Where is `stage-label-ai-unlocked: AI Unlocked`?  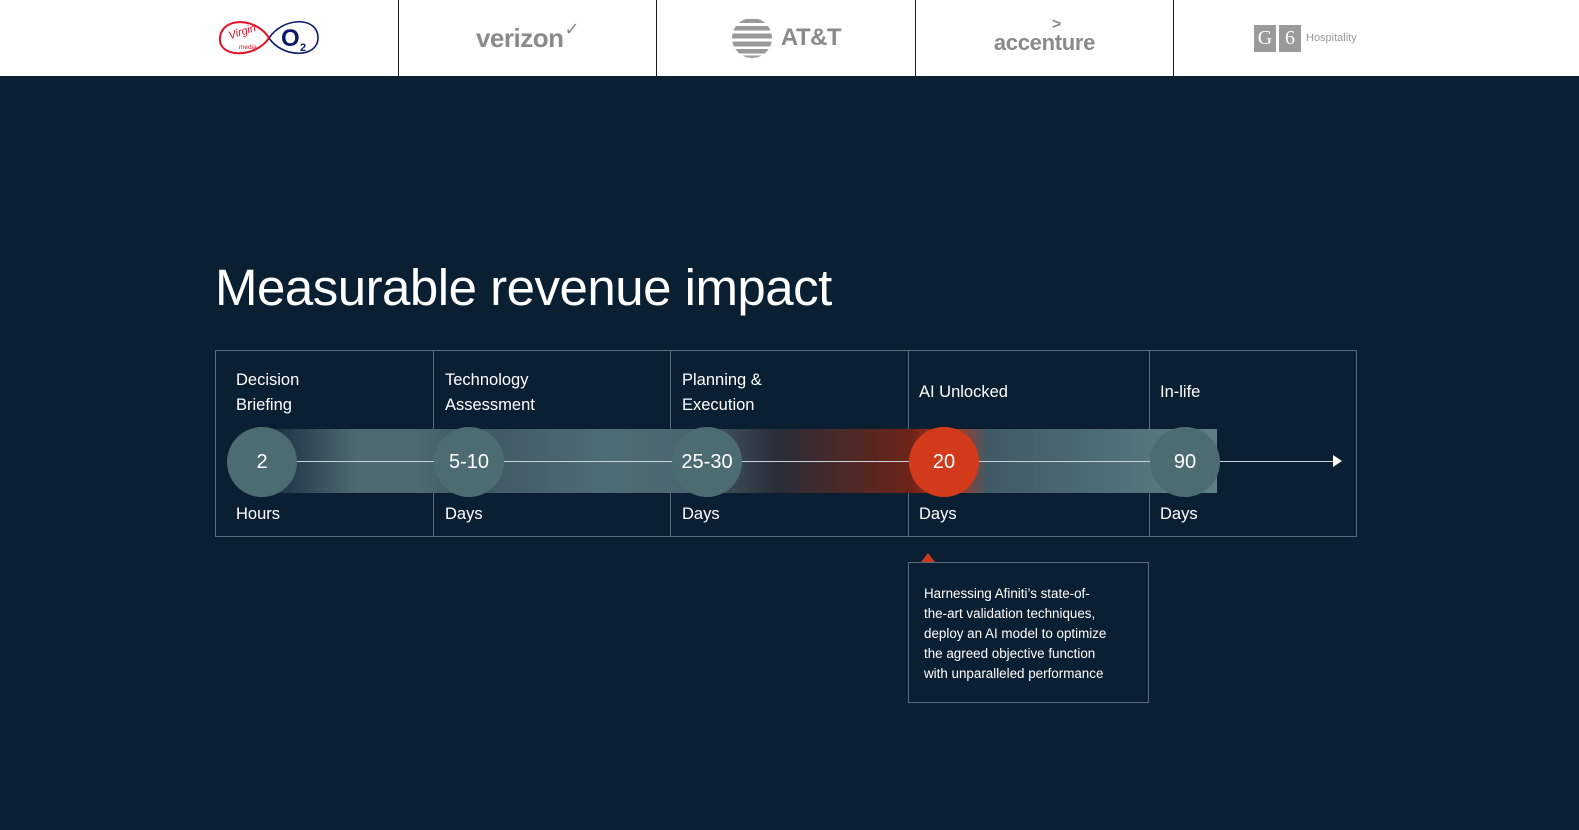
stage-label-ai-unlocked: AI Unlocked is located at coordinates (963, 392).